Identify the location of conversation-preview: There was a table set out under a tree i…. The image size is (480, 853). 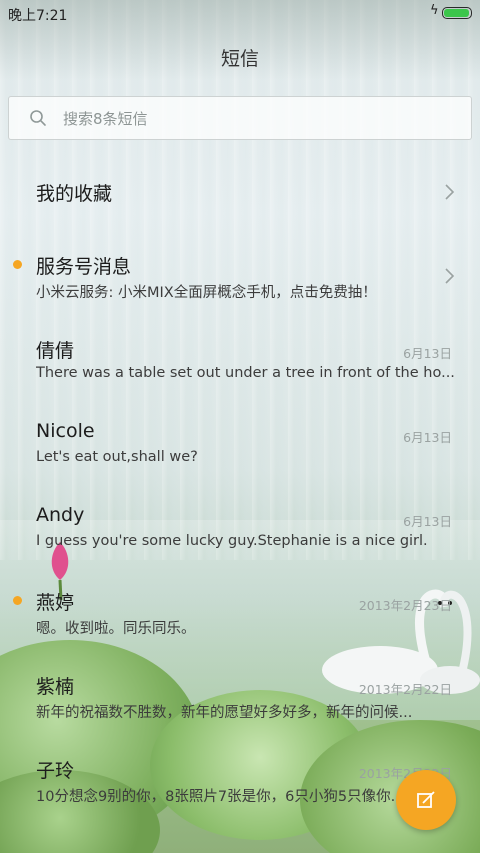
(245, 373).